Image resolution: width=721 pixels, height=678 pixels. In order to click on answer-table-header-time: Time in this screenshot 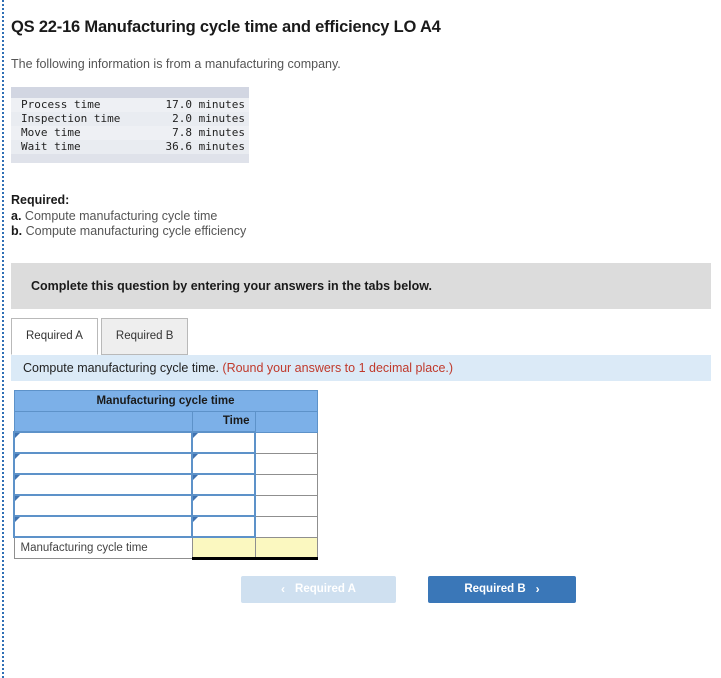, I will do `click(223, 421)`.